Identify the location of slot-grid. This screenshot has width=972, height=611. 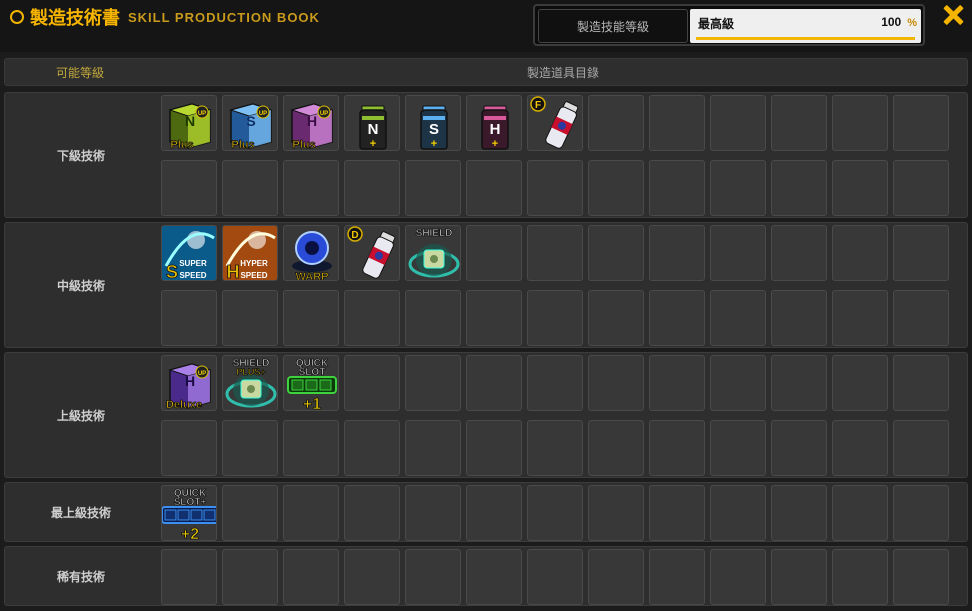
(555, 577).